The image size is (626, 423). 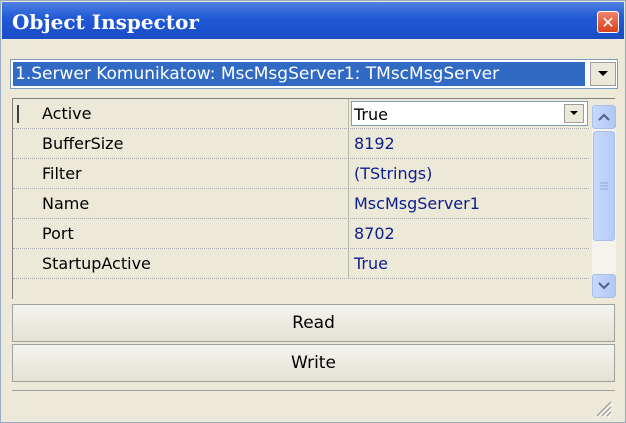 What do you see at coordinates (469, 143) in the screenshot?
I see `property-value: 8192` at bounding box center [469, 143].